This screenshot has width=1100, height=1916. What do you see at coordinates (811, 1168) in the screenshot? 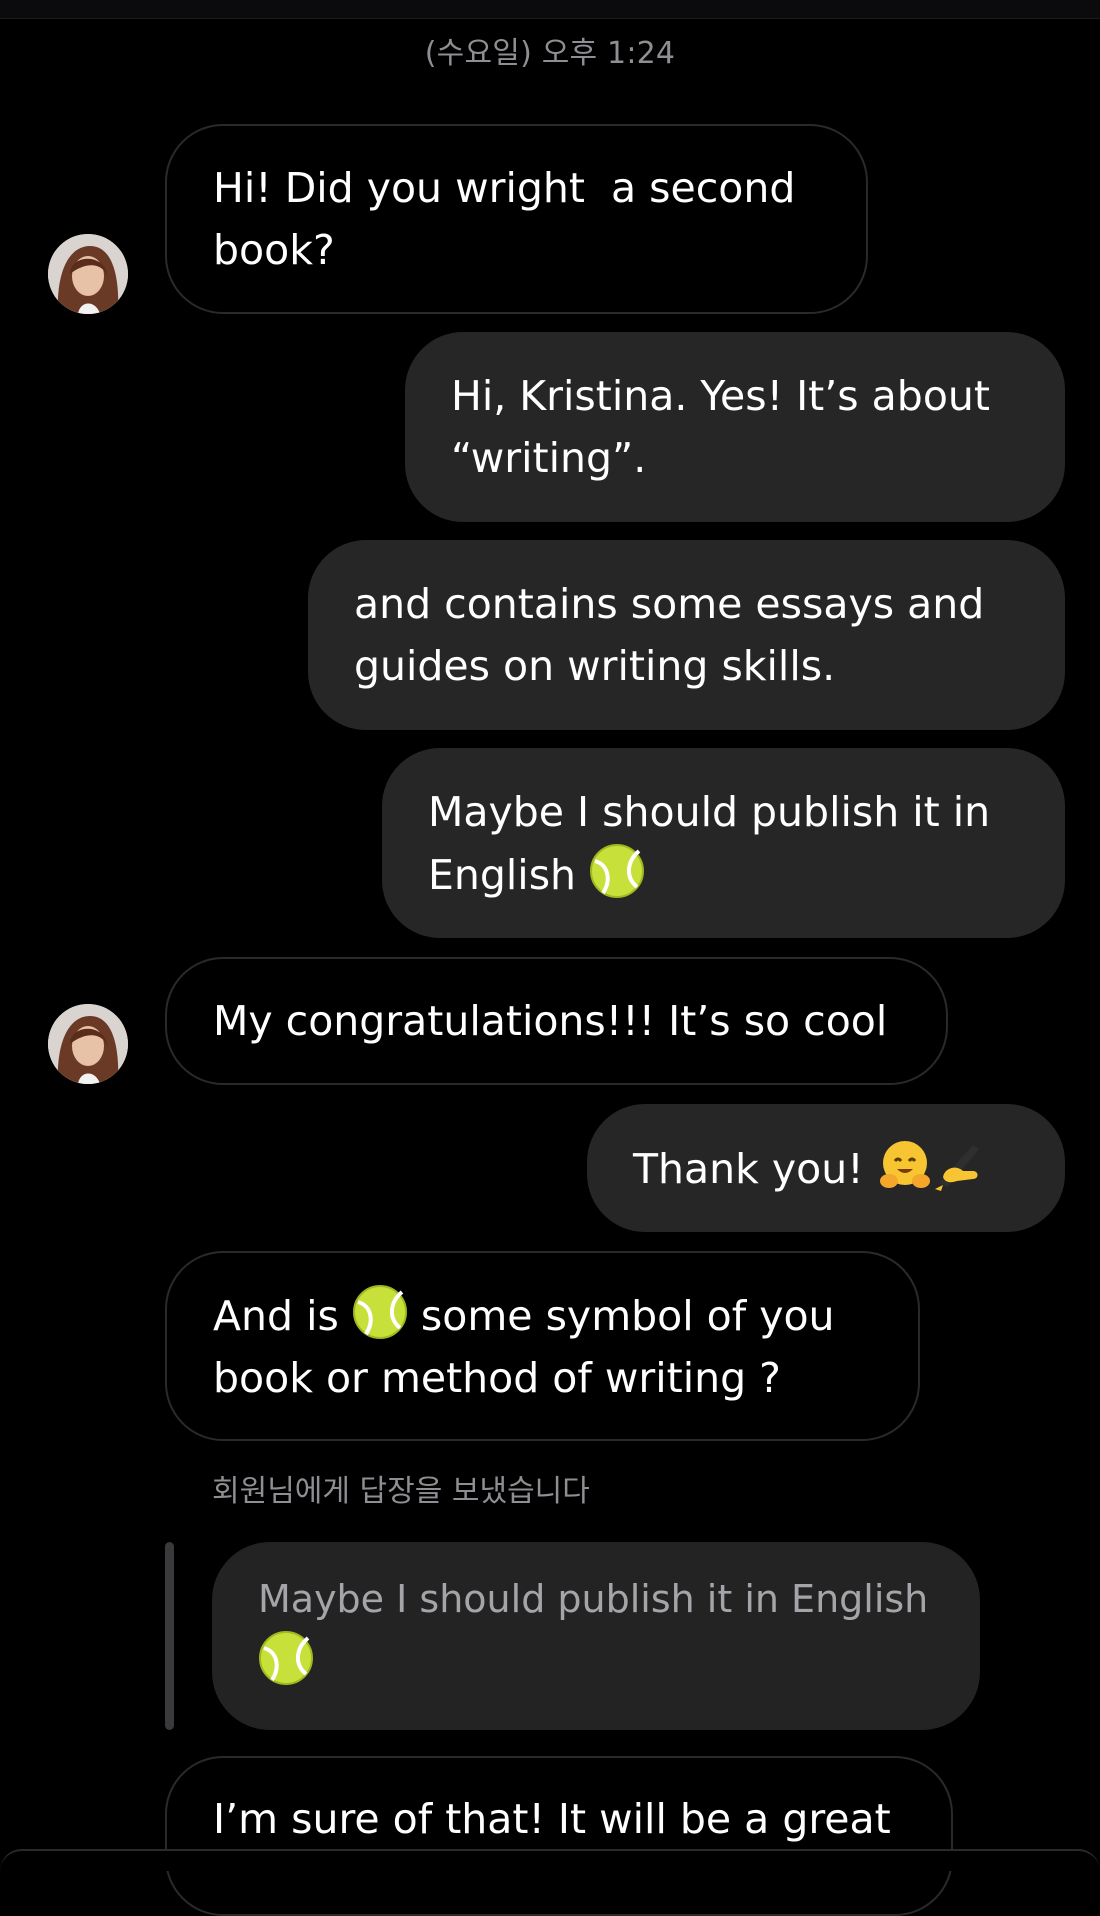
I see `message-text: Thank you!` at bounding box center [811, 1168].